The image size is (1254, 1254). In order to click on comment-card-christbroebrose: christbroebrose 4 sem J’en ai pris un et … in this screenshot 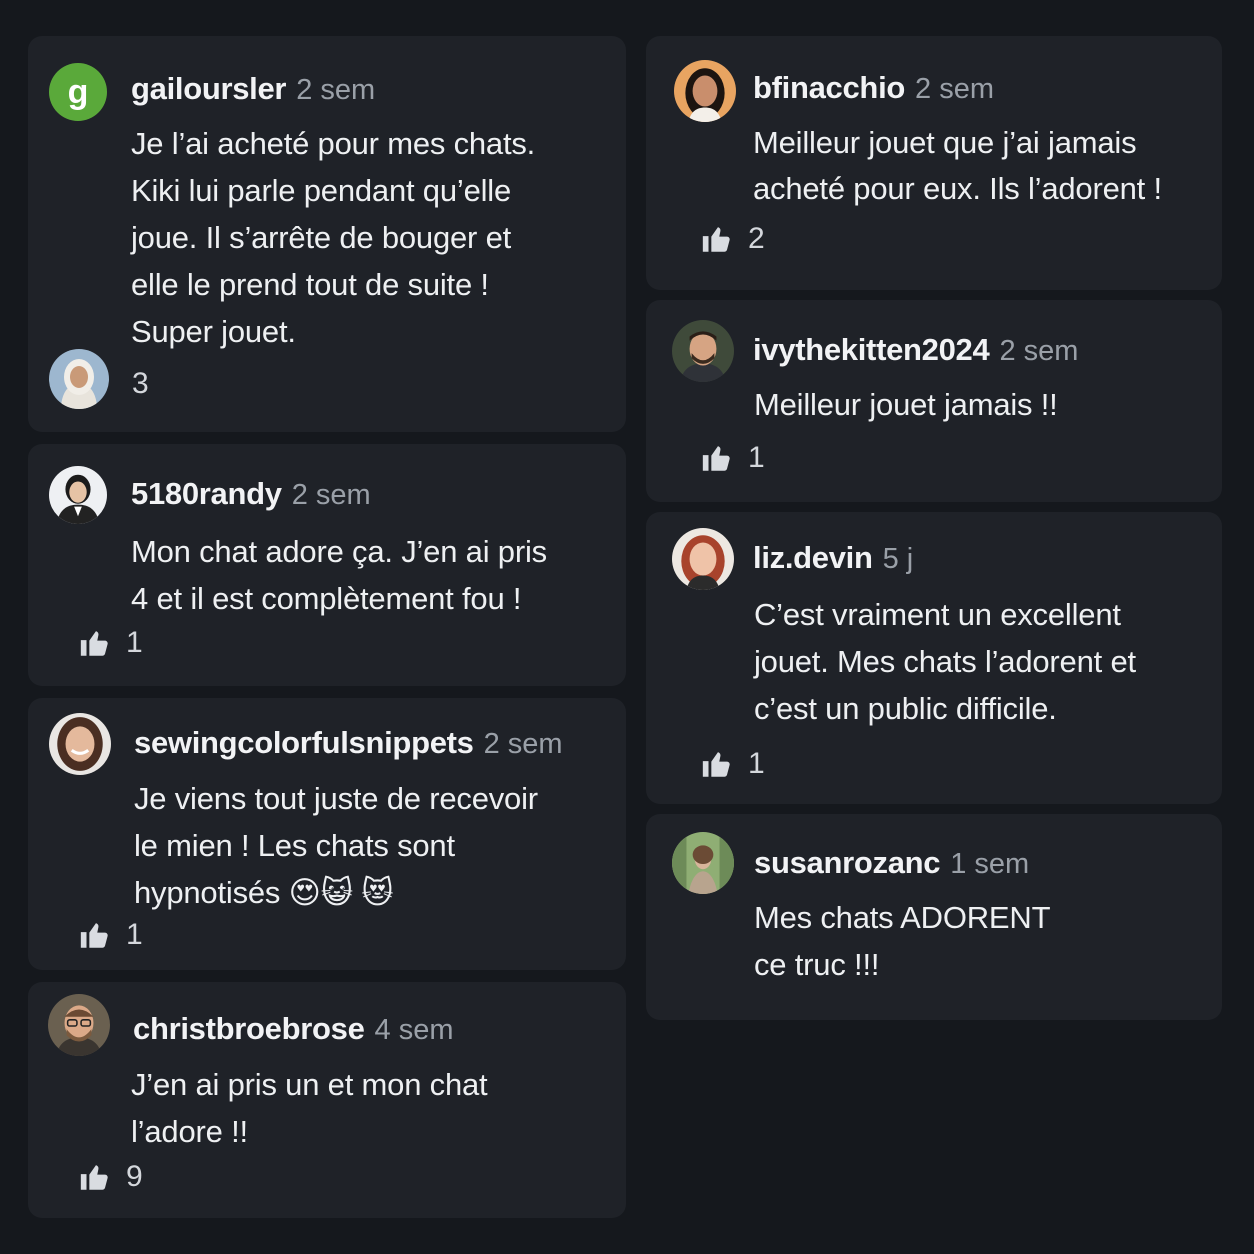, I will do `click(327, 1100)`.